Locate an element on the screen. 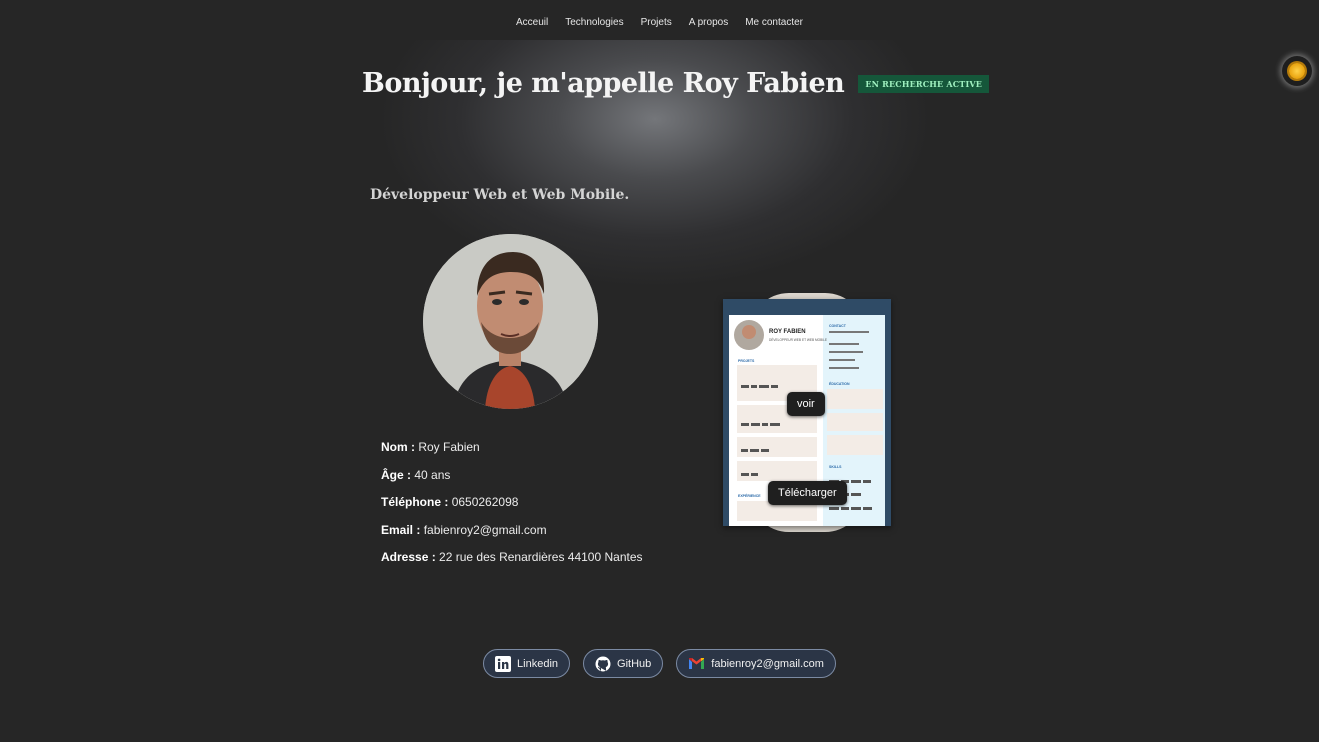 This screenshot has width=1319, height=742. info-label: Téléphone : is located at coordinates (415, 502).